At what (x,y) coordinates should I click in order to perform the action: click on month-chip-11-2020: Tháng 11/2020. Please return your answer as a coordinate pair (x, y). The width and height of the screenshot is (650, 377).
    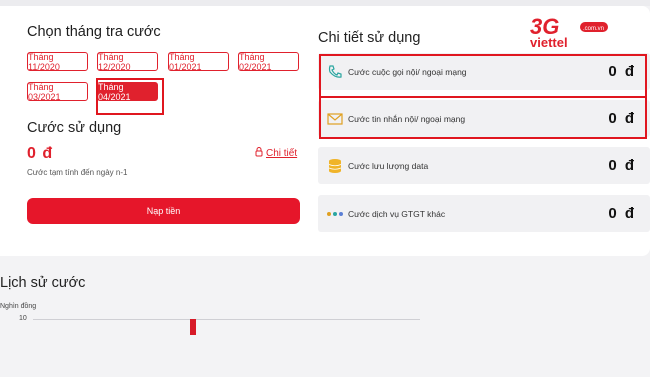
    Looking at the image, I should click on (57, 62).